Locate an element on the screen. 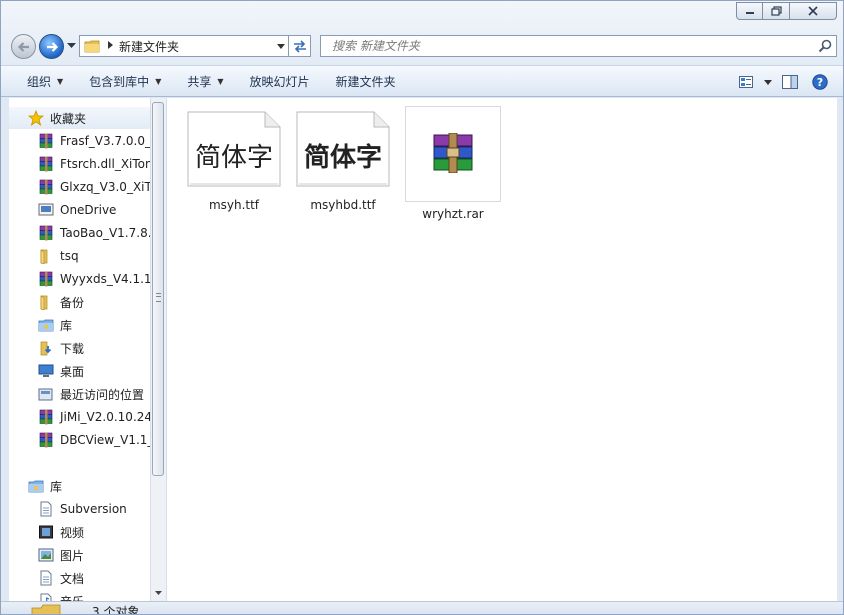 Image resolution: width=844 pixels, height=615 pixels. file-name: wryhzt.rar is located at coordinates (453, 214).